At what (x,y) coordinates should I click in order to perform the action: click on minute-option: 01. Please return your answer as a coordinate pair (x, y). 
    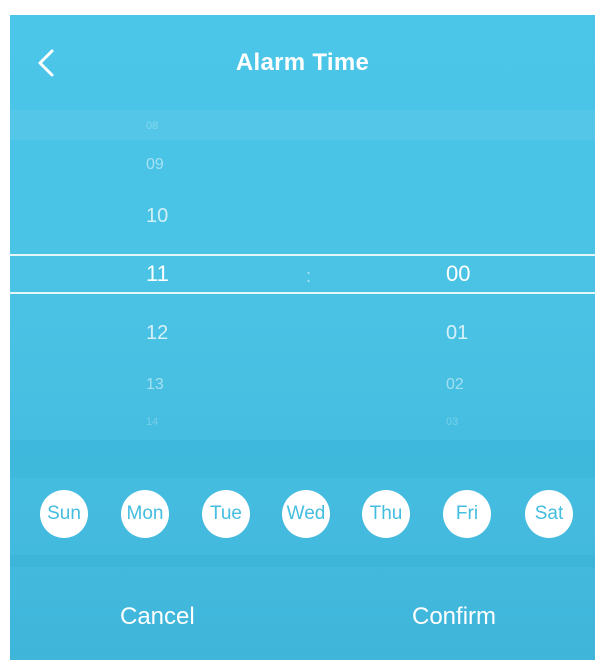
    Looking at the image, I should click on (476, 333).